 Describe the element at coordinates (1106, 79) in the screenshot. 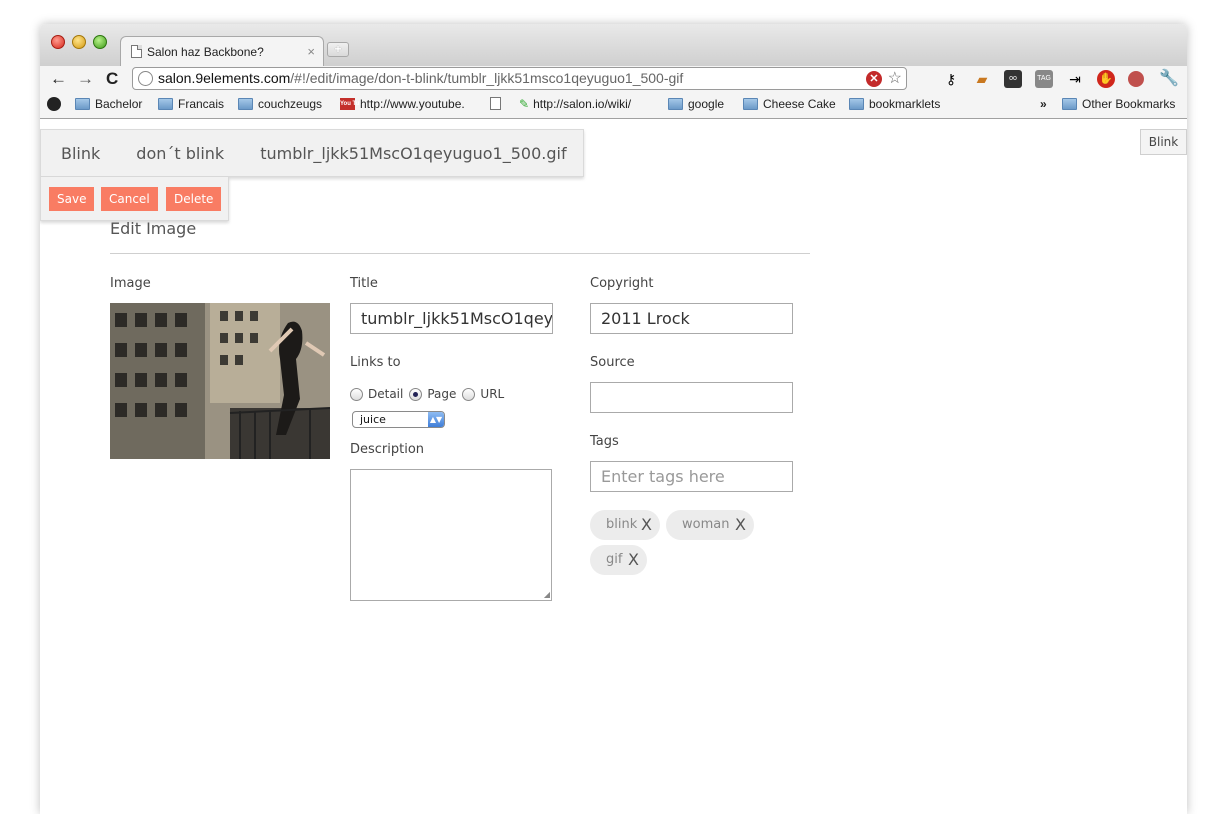

I see `adblock-icon: ✋` at that location.